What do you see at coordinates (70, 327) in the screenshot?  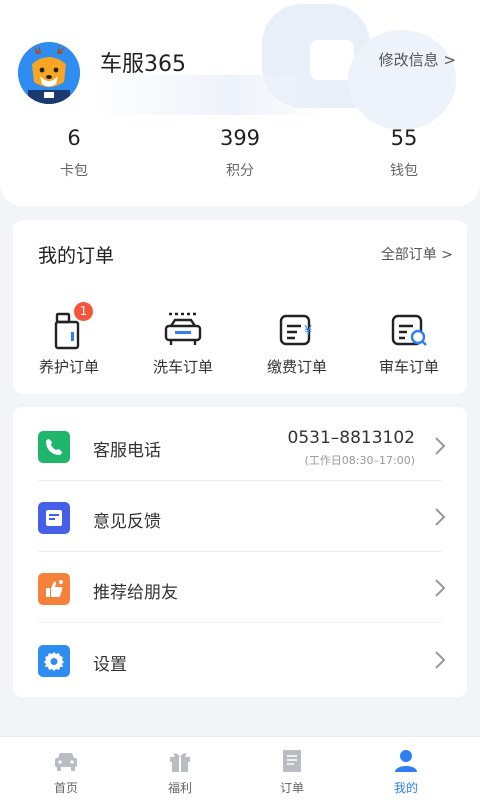 I see `maintenance-icon: 1` at bounding box center [70, 327].